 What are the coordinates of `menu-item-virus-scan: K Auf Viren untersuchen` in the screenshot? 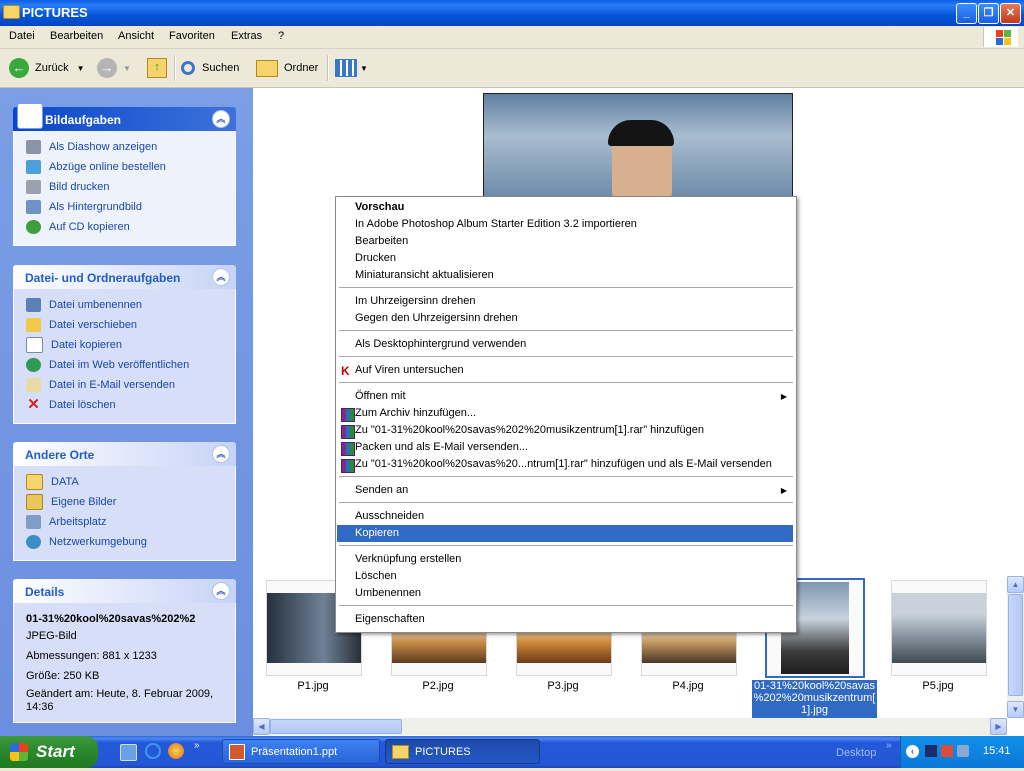 It's located at (565, 370).